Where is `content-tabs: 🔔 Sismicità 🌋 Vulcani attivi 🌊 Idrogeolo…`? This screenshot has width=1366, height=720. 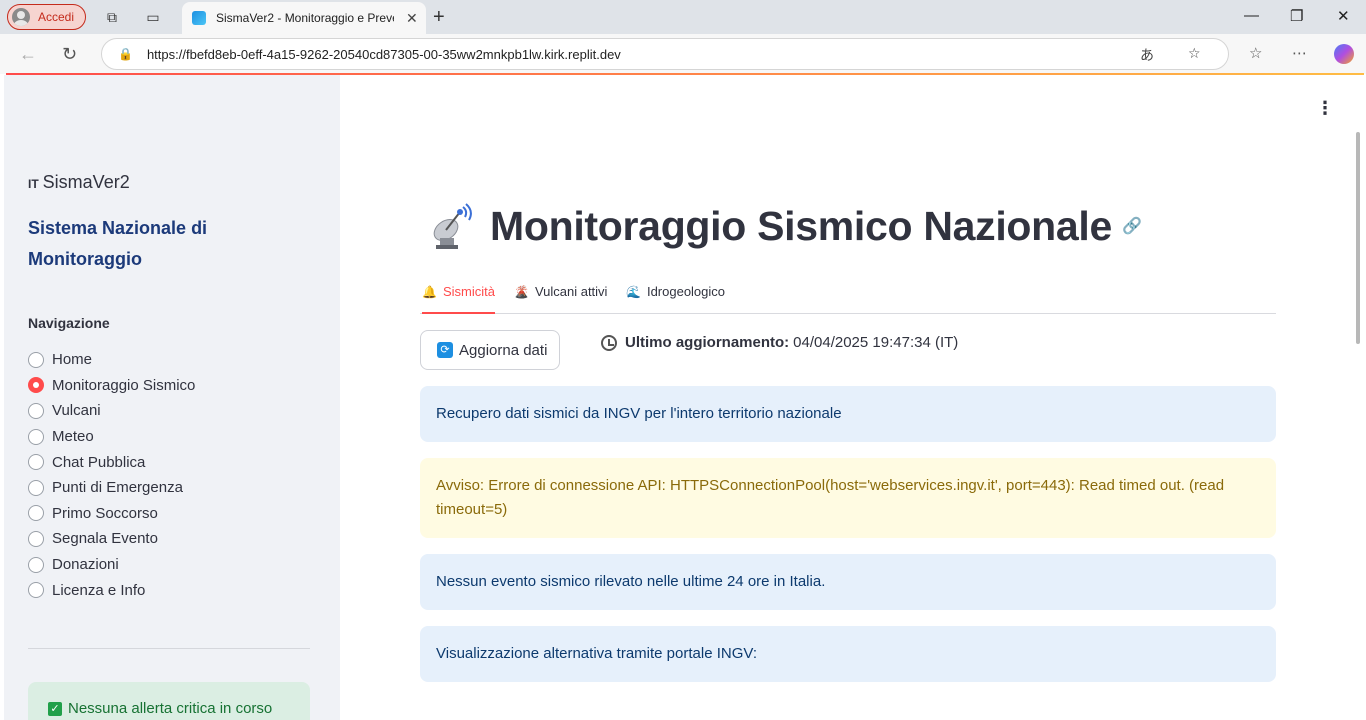
content-tabs: 🔔 Sismicità 🌋 Vulcani attivi 🌊 Idrogeolo… is located at coordinates (848, 296).